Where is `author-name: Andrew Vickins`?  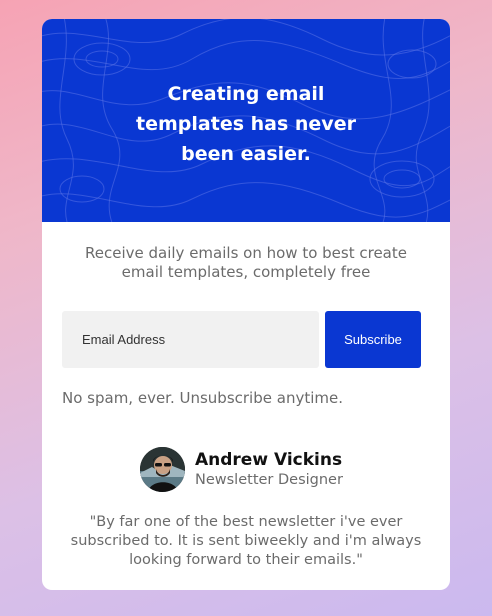
author-name: Andrew Vickins is located at coordinates (269, 460).